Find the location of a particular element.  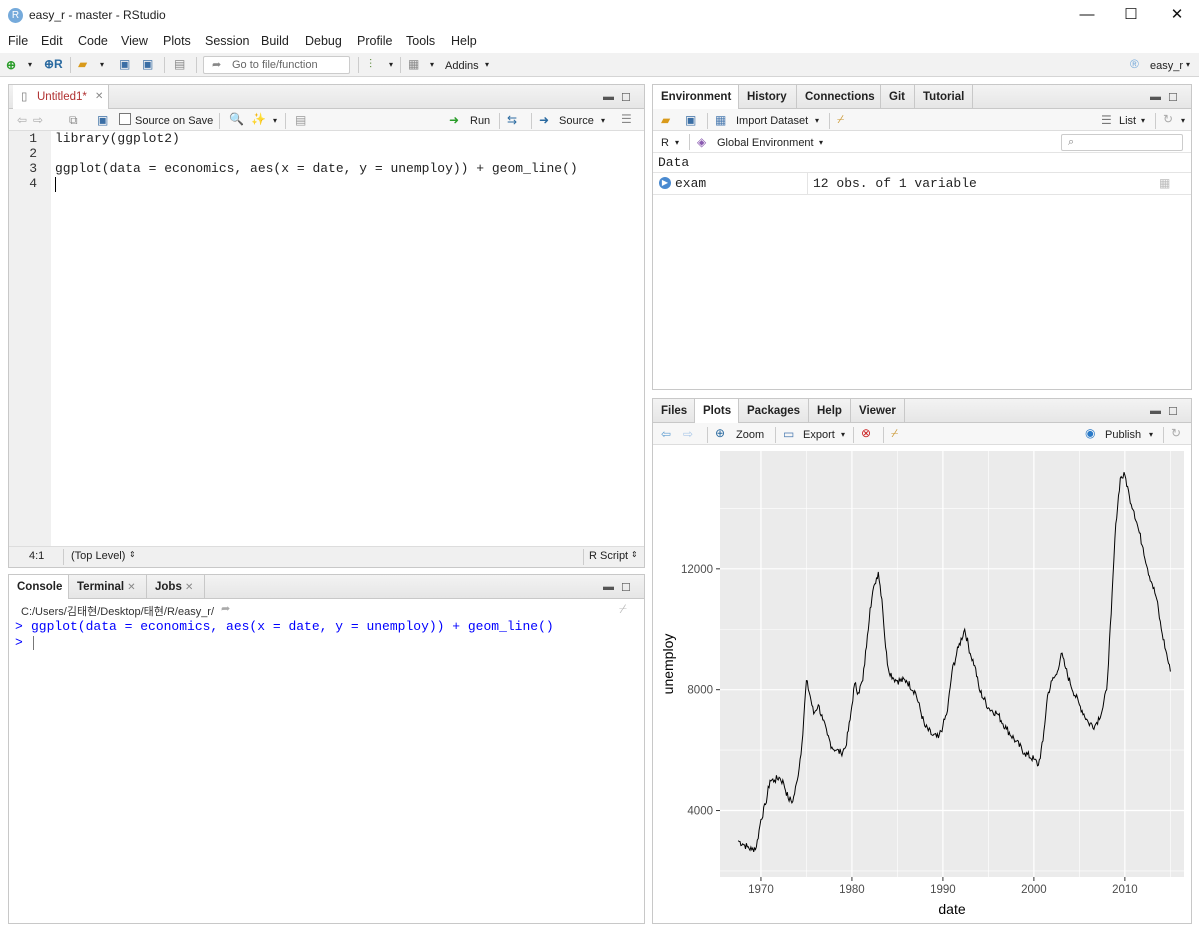

tab-tutorial: Tutorial is located at coordinates (944, 97).